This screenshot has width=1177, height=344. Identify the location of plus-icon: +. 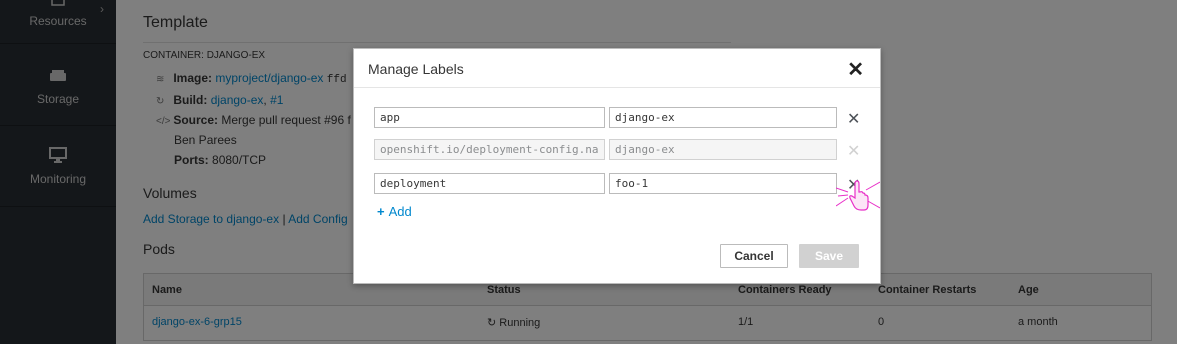
(381, 211).